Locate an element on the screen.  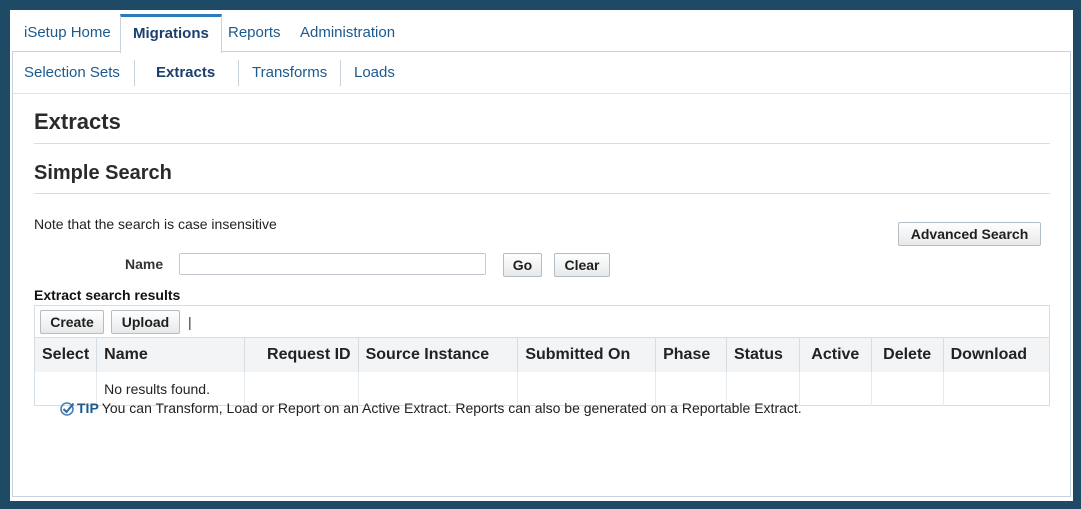
clear-button: Clear is located at coordinates (582, 265).